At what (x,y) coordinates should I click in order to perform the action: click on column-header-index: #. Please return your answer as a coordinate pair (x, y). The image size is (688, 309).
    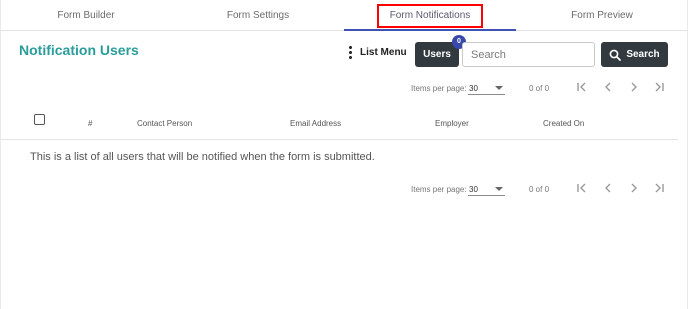
    Looking at the image, I should click on (90, 123).